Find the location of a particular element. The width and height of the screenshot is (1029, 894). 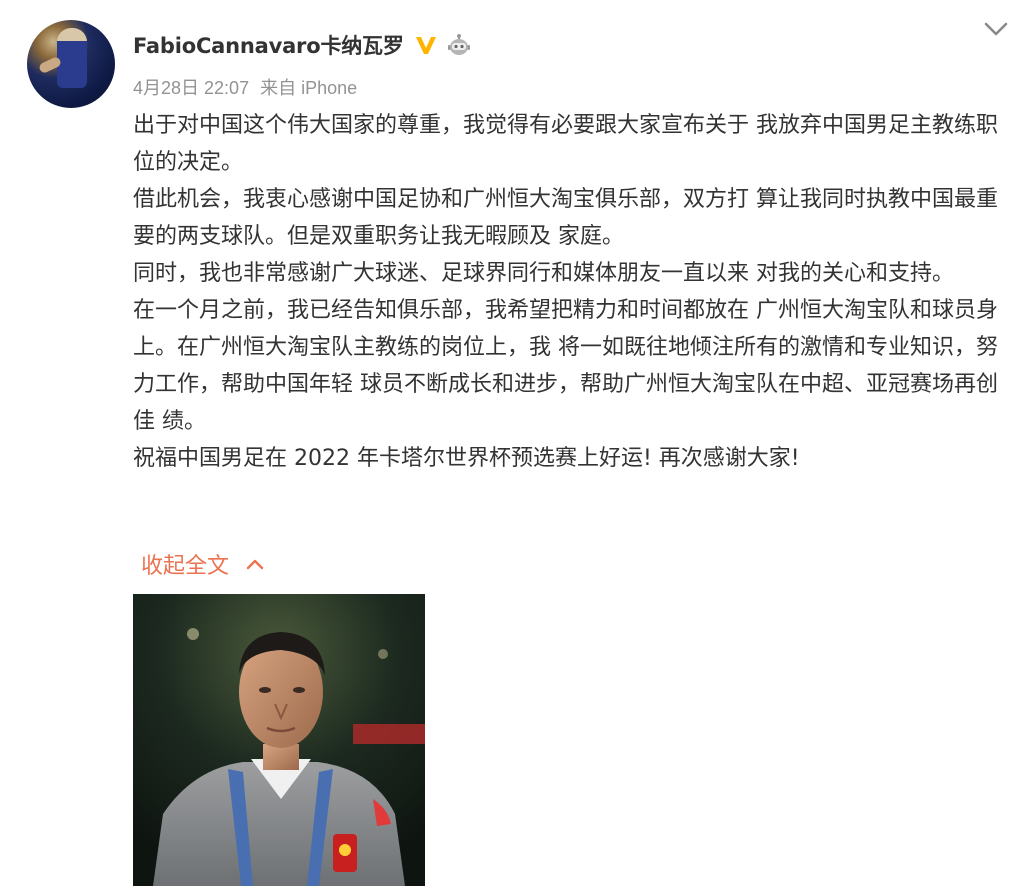

post-image is located at coordinates (279, 740).